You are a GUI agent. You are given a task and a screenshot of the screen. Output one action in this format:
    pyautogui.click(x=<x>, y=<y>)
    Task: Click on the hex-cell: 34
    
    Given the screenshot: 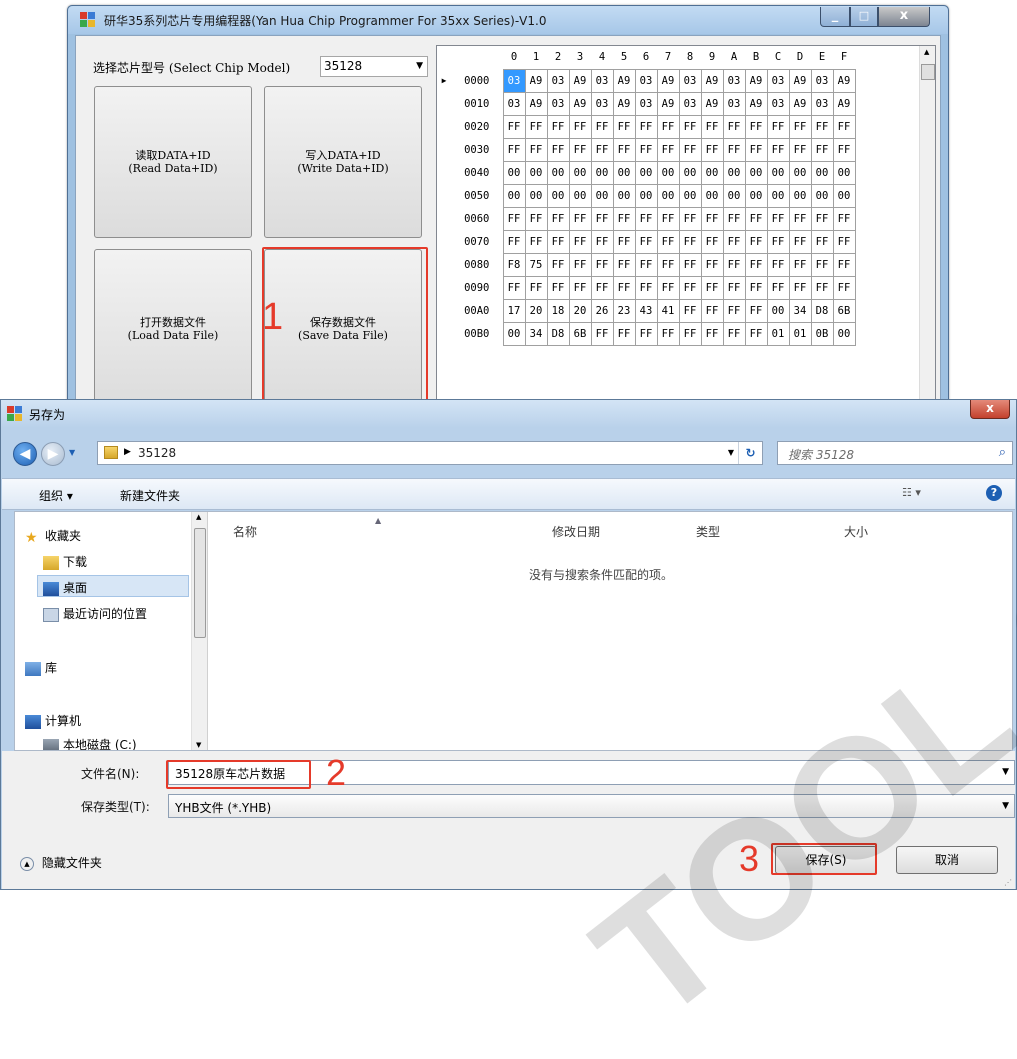 What is the action you would take?
    pyautogui.click(x=800, y=310)
    